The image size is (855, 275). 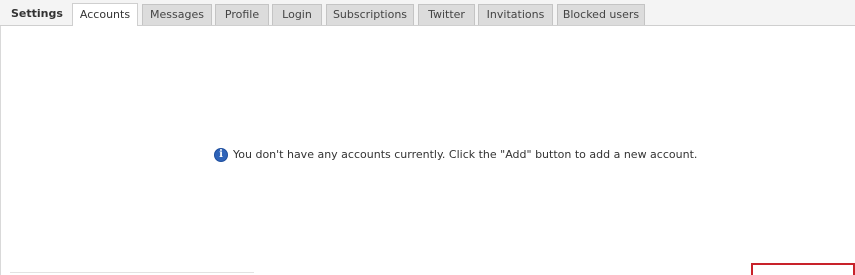 I want to click on tab-blocked-users: Blocked users, so click(x=601, y=14).